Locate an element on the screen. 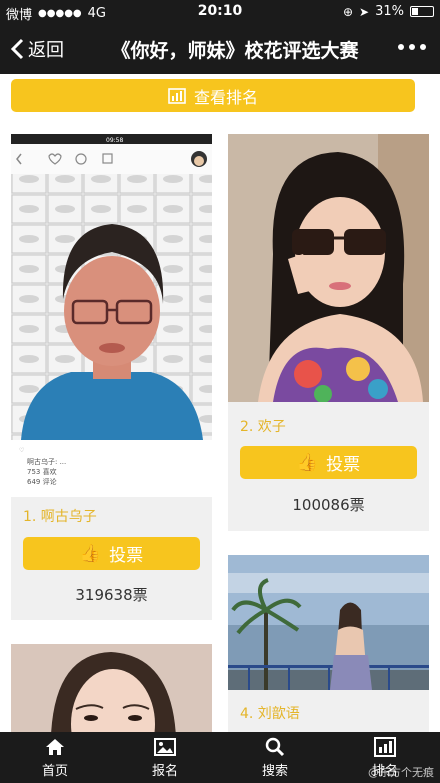 This screenshot has height=783, width=440. lock-rotation-icon: ⊕ is located at coordinates (348, 11).